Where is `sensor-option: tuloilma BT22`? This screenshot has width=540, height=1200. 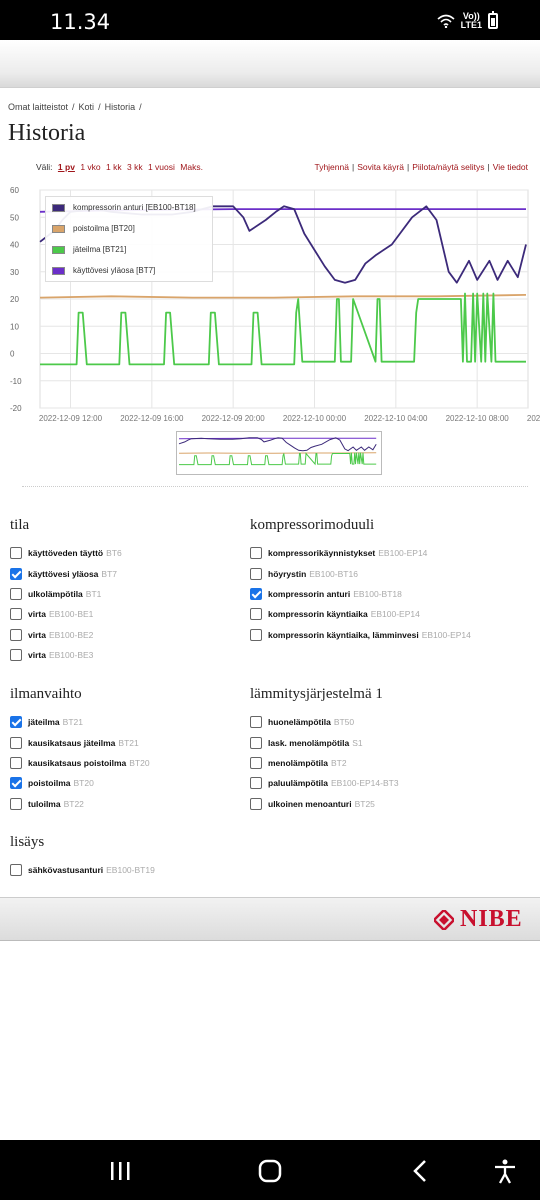
sensor-option: tuloilma BT22 is located at coordinates (125, 804).